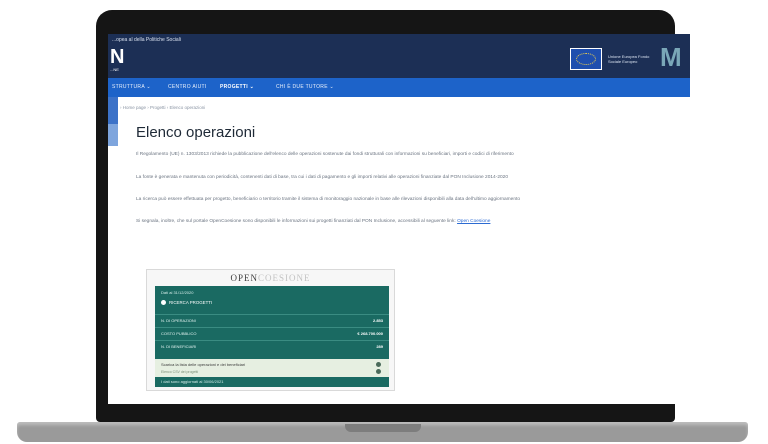 This screenshot has height=444, width=768. I want to click on side-tab-secondary, so click(113, 135).